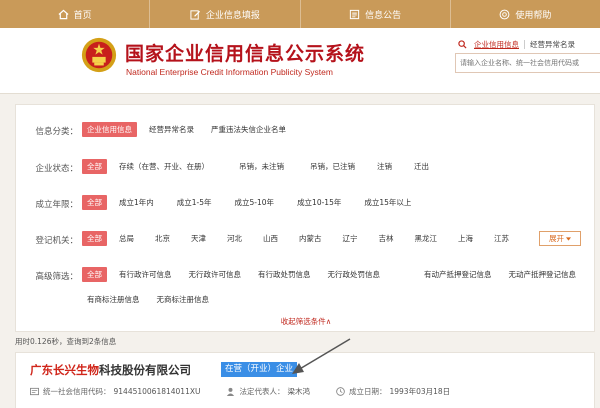 Image resolution: width=600 pixels, height=408 pixels. I want to click on filter-option: 江苏, so click(501, 238).